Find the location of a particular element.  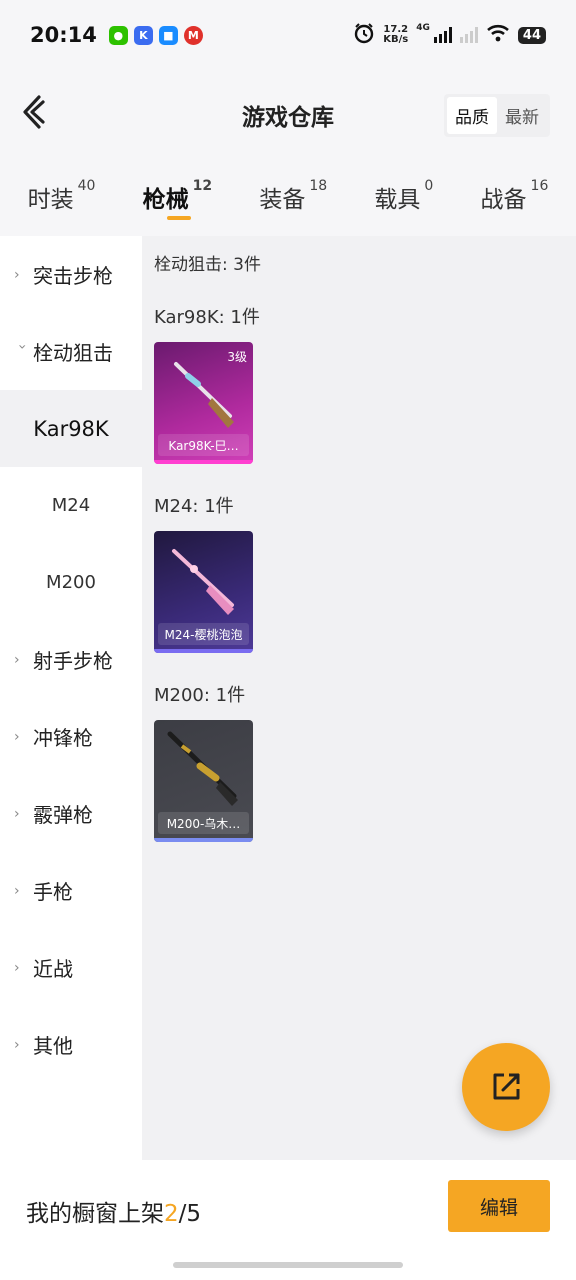

section-title-m200: M200: 1件 is located at coordinates (200, 695).